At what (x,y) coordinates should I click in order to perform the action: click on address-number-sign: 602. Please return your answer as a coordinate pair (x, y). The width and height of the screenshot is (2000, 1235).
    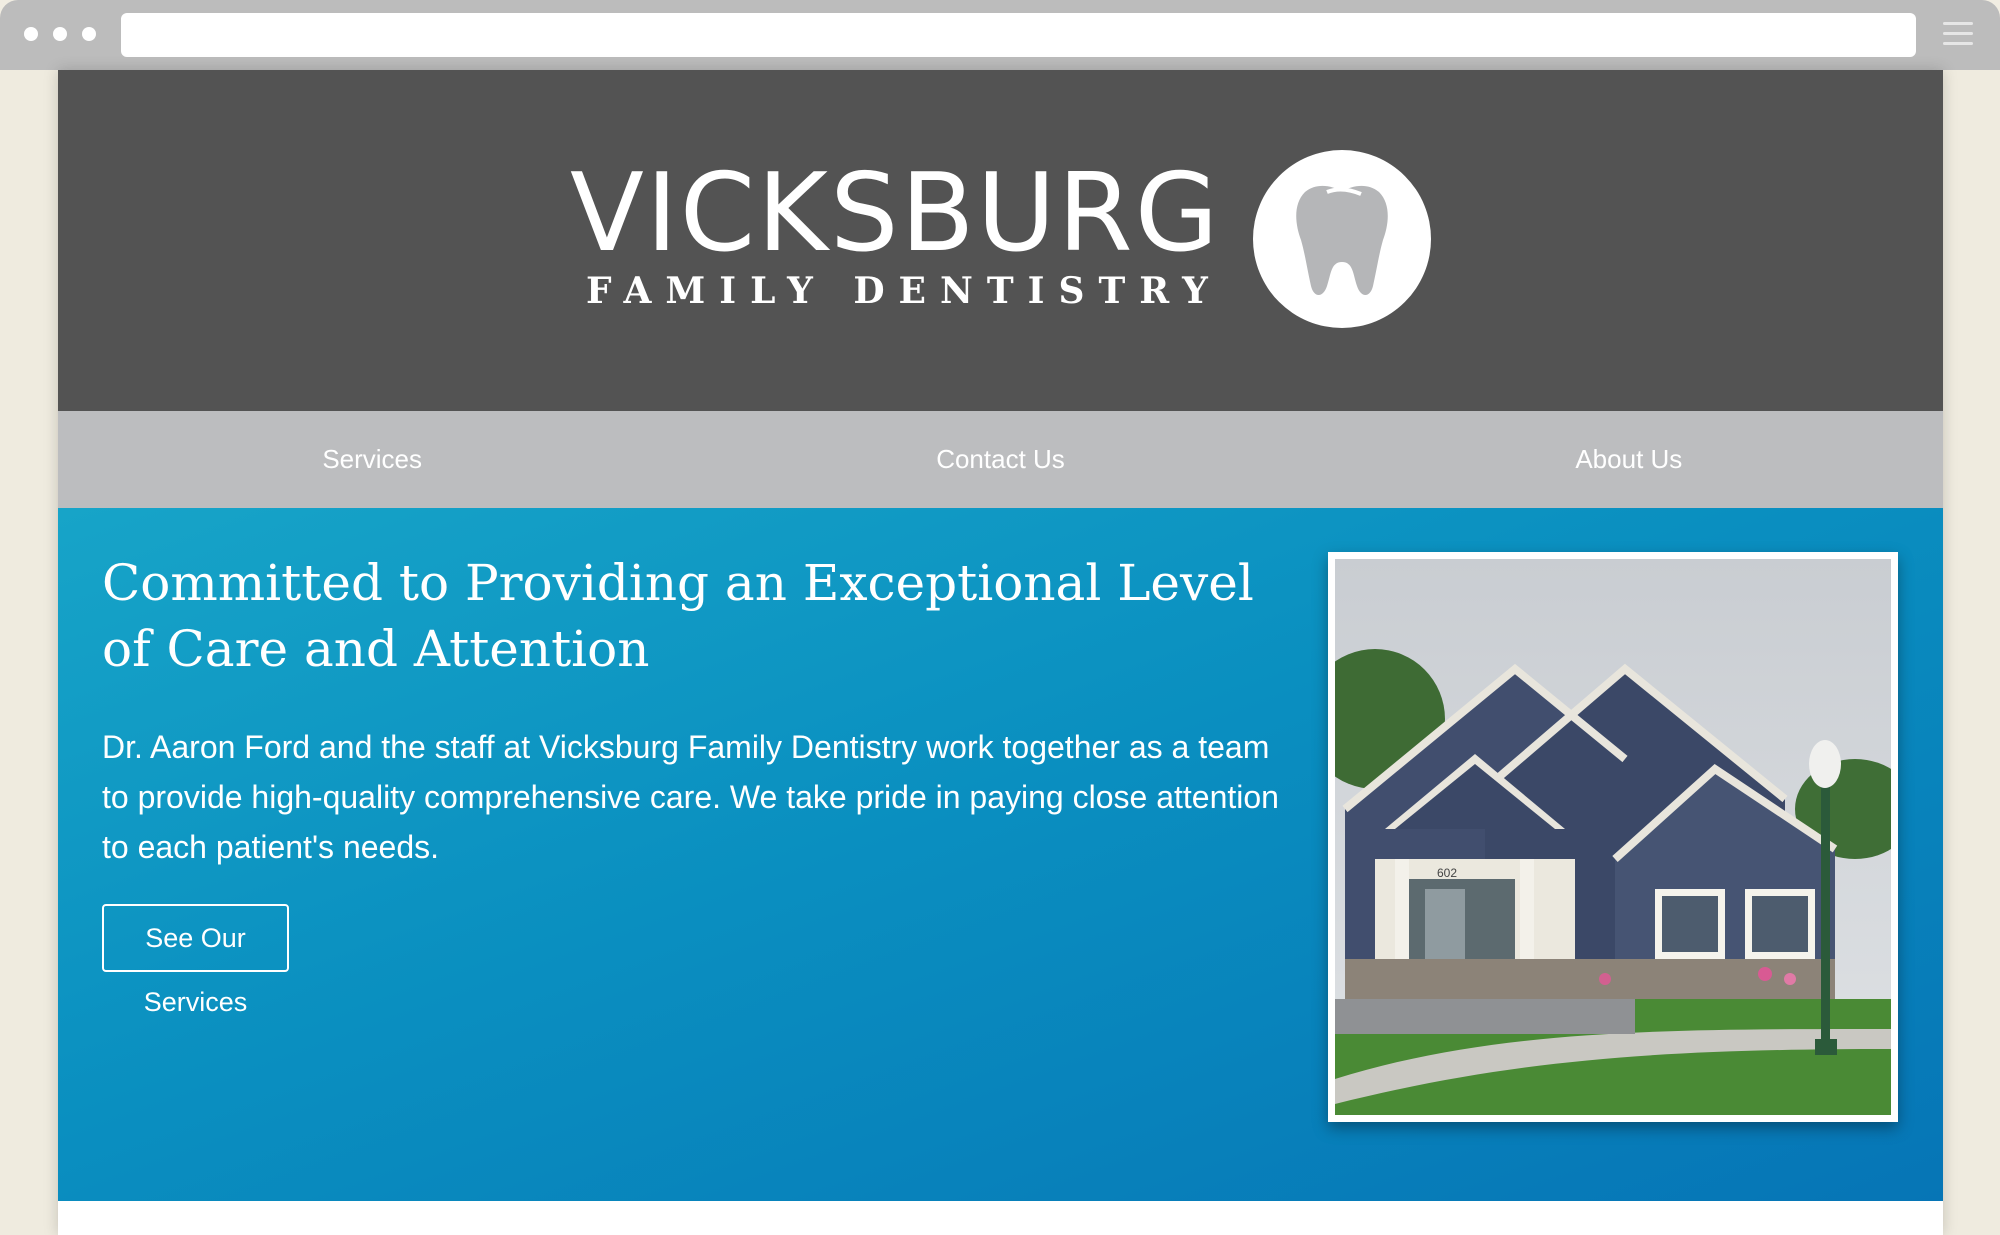
    Looking at the image, I should click on (1447, 873).